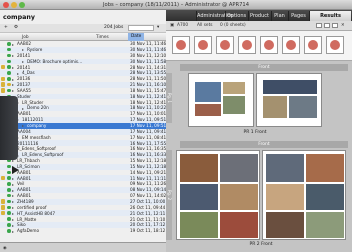 Image resolution: width=352 pixels, height=252 pixels. What do you see at coordinates (28, 231) in the screenshot?
I see `job-name: AgfaDemo` at bounding box center [28, 231].